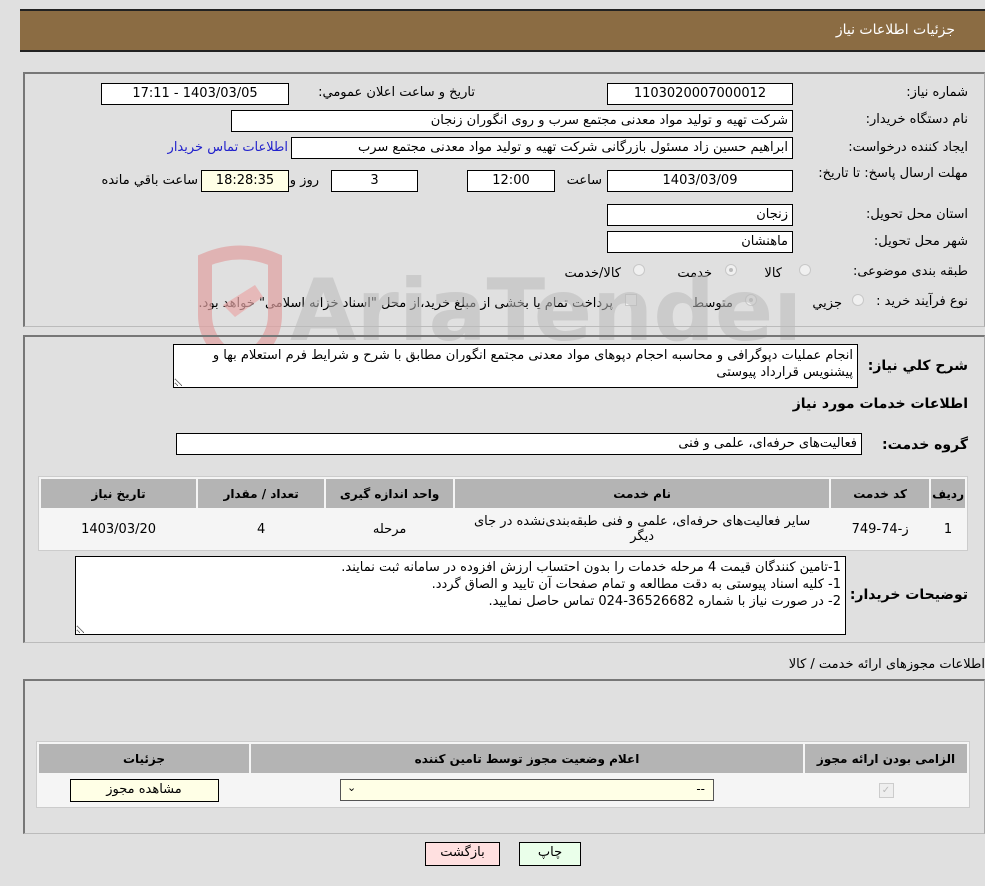  I want to click on description-label: شرح کلي نياز:, so click(917, 366).